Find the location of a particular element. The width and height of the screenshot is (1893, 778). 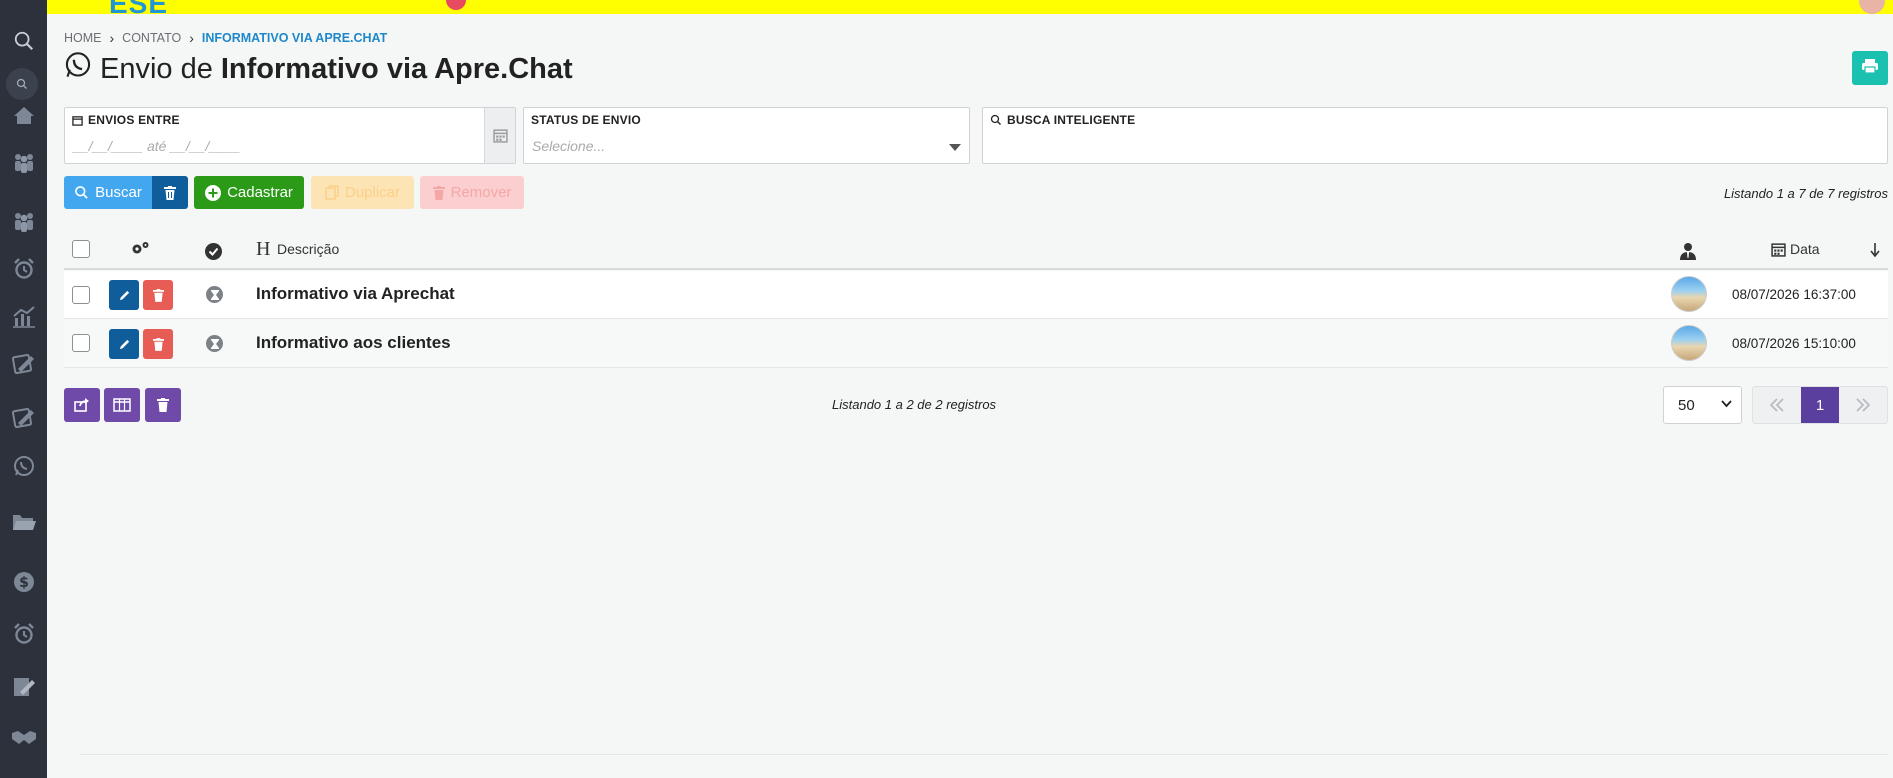

status-filter-label: STATUS DE ENVIO is located at coordinates (586, 120).